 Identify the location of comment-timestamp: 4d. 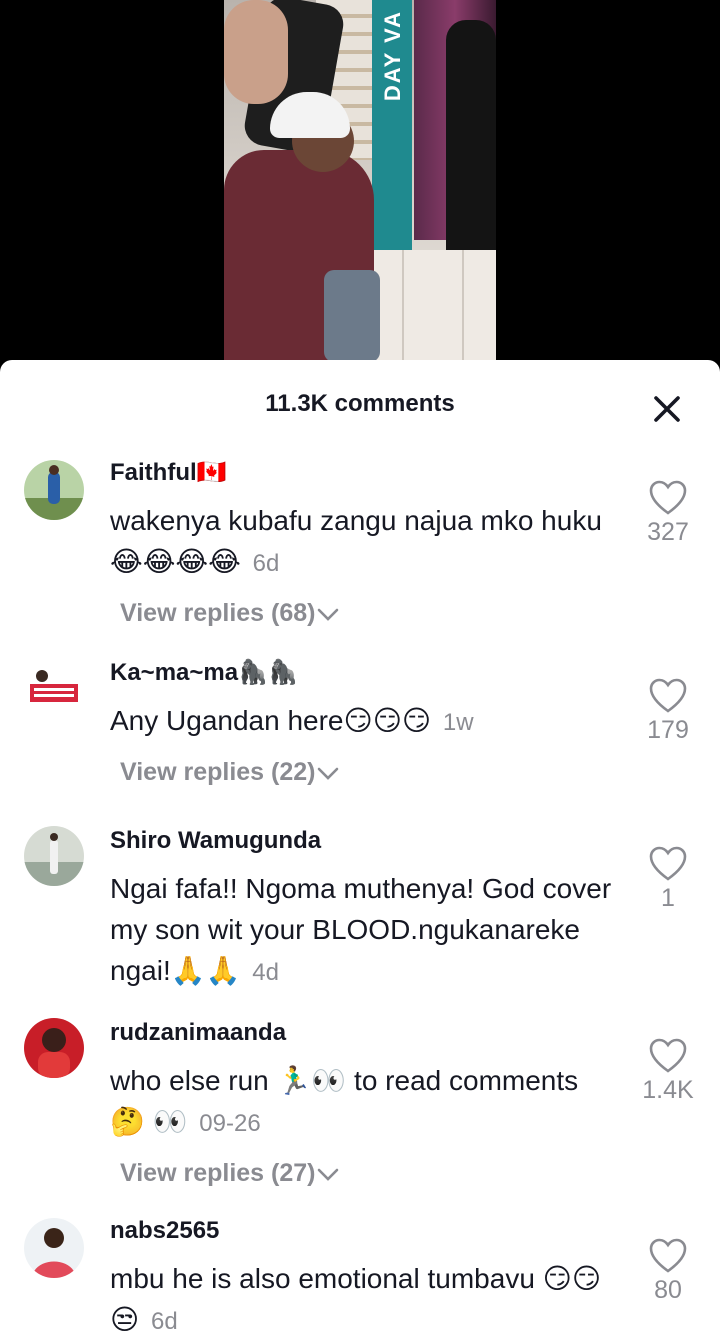
(265, 972).